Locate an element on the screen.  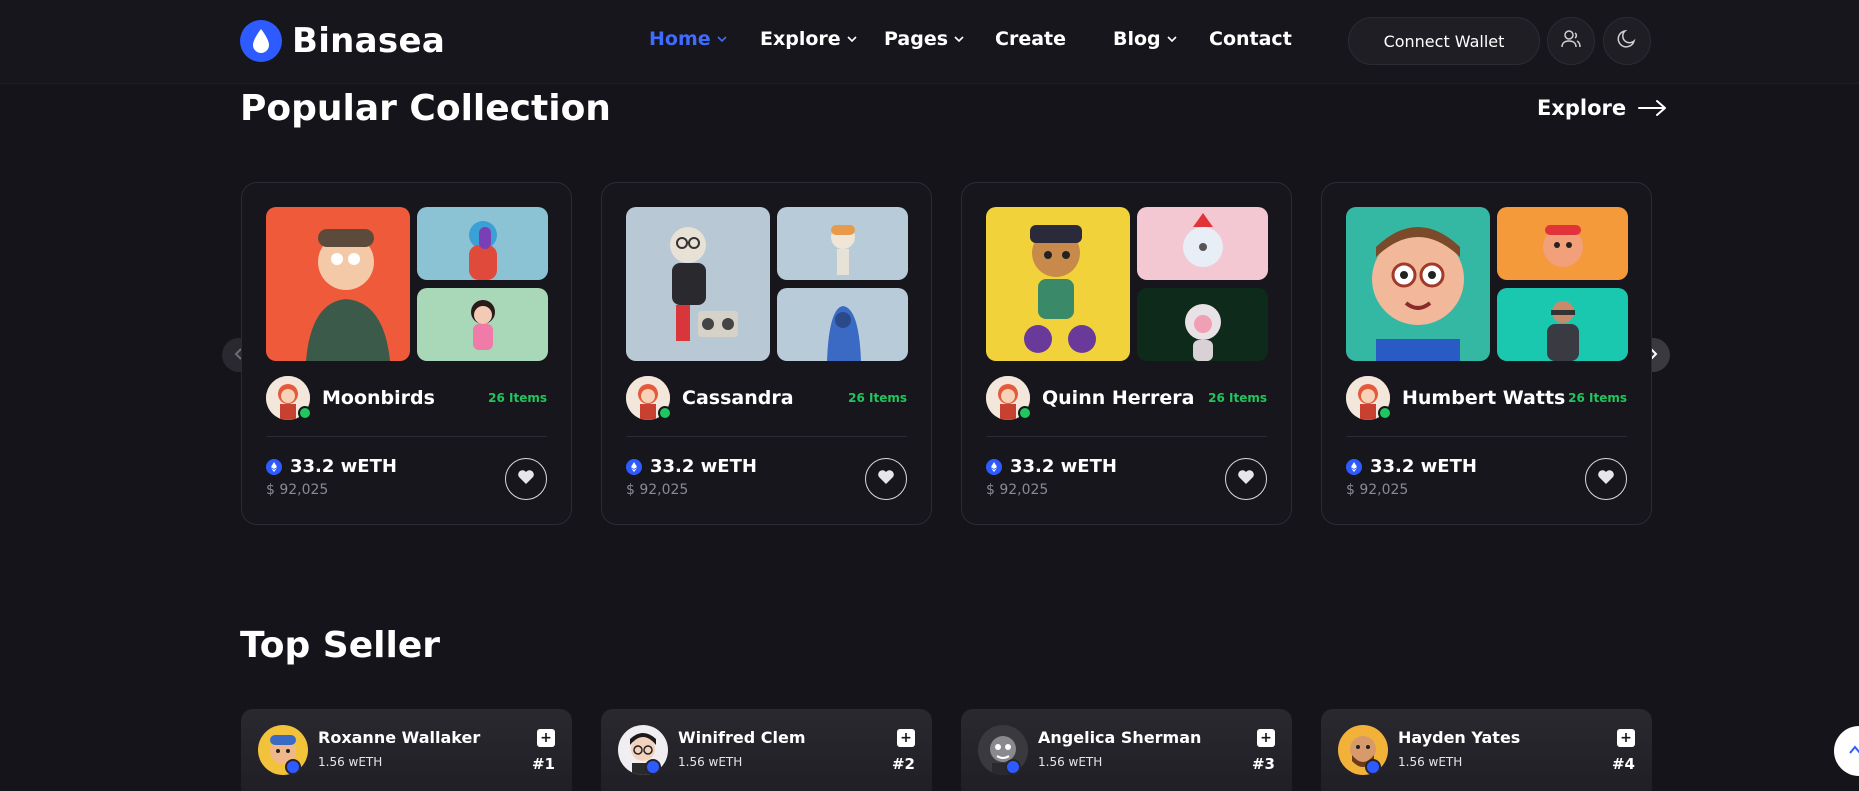
nav-explore: Explore is located at coordinates (808, 39).